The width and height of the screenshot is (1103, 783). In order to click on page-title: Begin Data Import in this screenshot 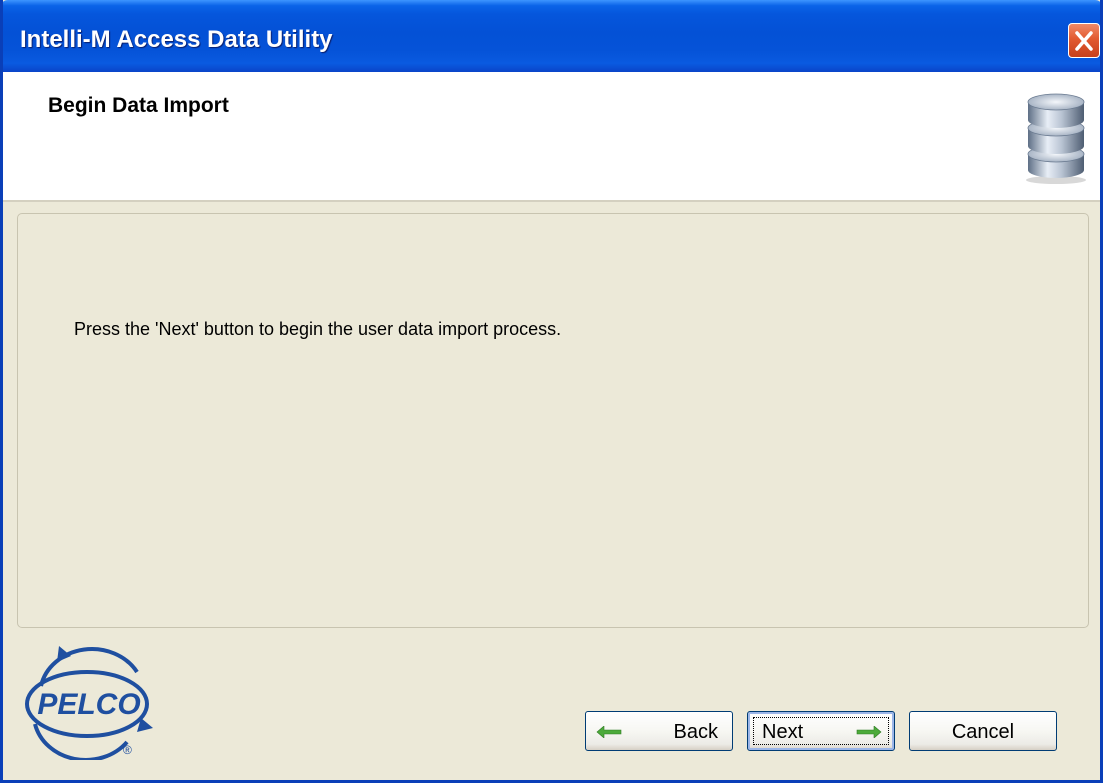, I will do `click(138, 105)`.